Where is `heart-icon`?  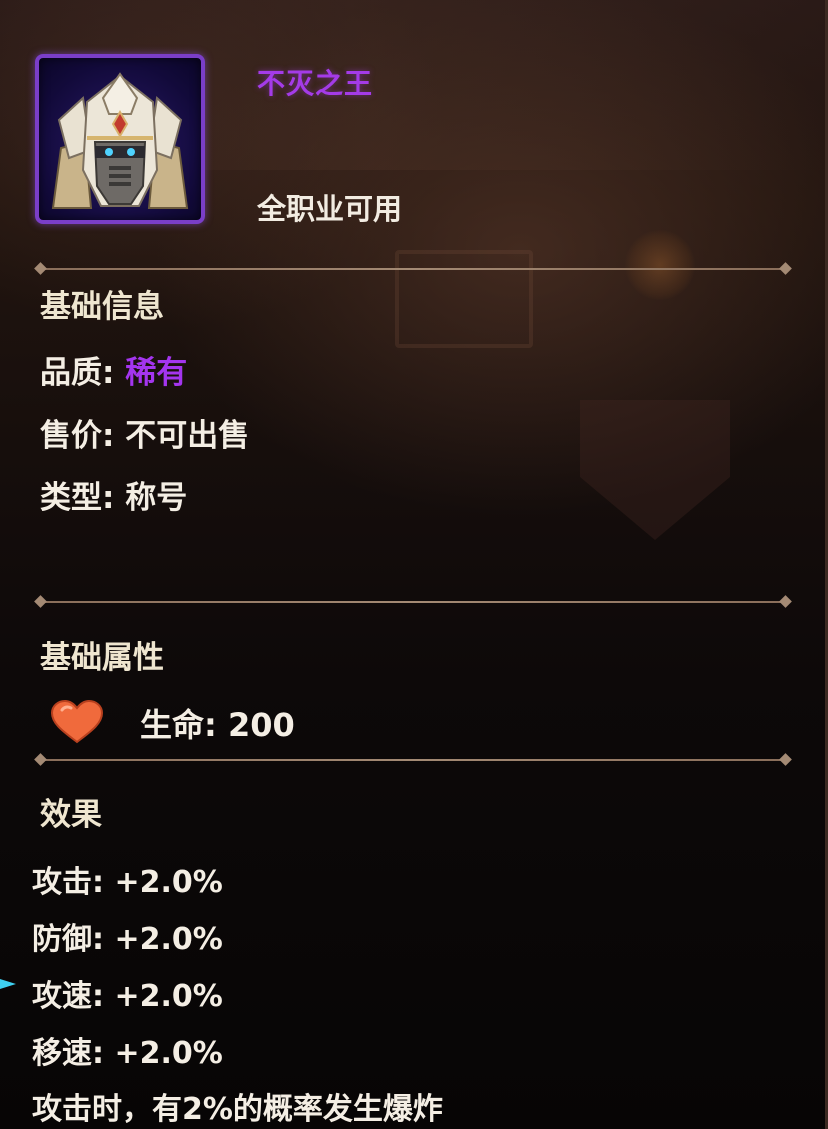
heart-icon is located at coordinates (77, 722).